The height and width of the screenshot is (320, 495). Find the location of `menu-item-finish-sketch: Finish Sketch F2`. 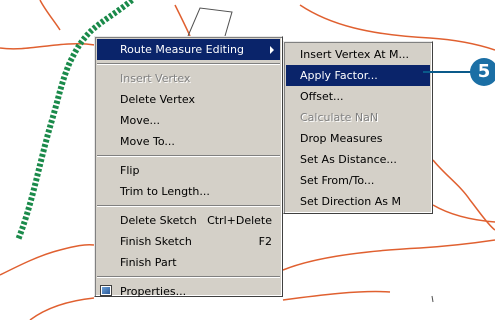

menu-item-finish-sketch: Finish Sketch F2 is located at coordinates (188, 241).